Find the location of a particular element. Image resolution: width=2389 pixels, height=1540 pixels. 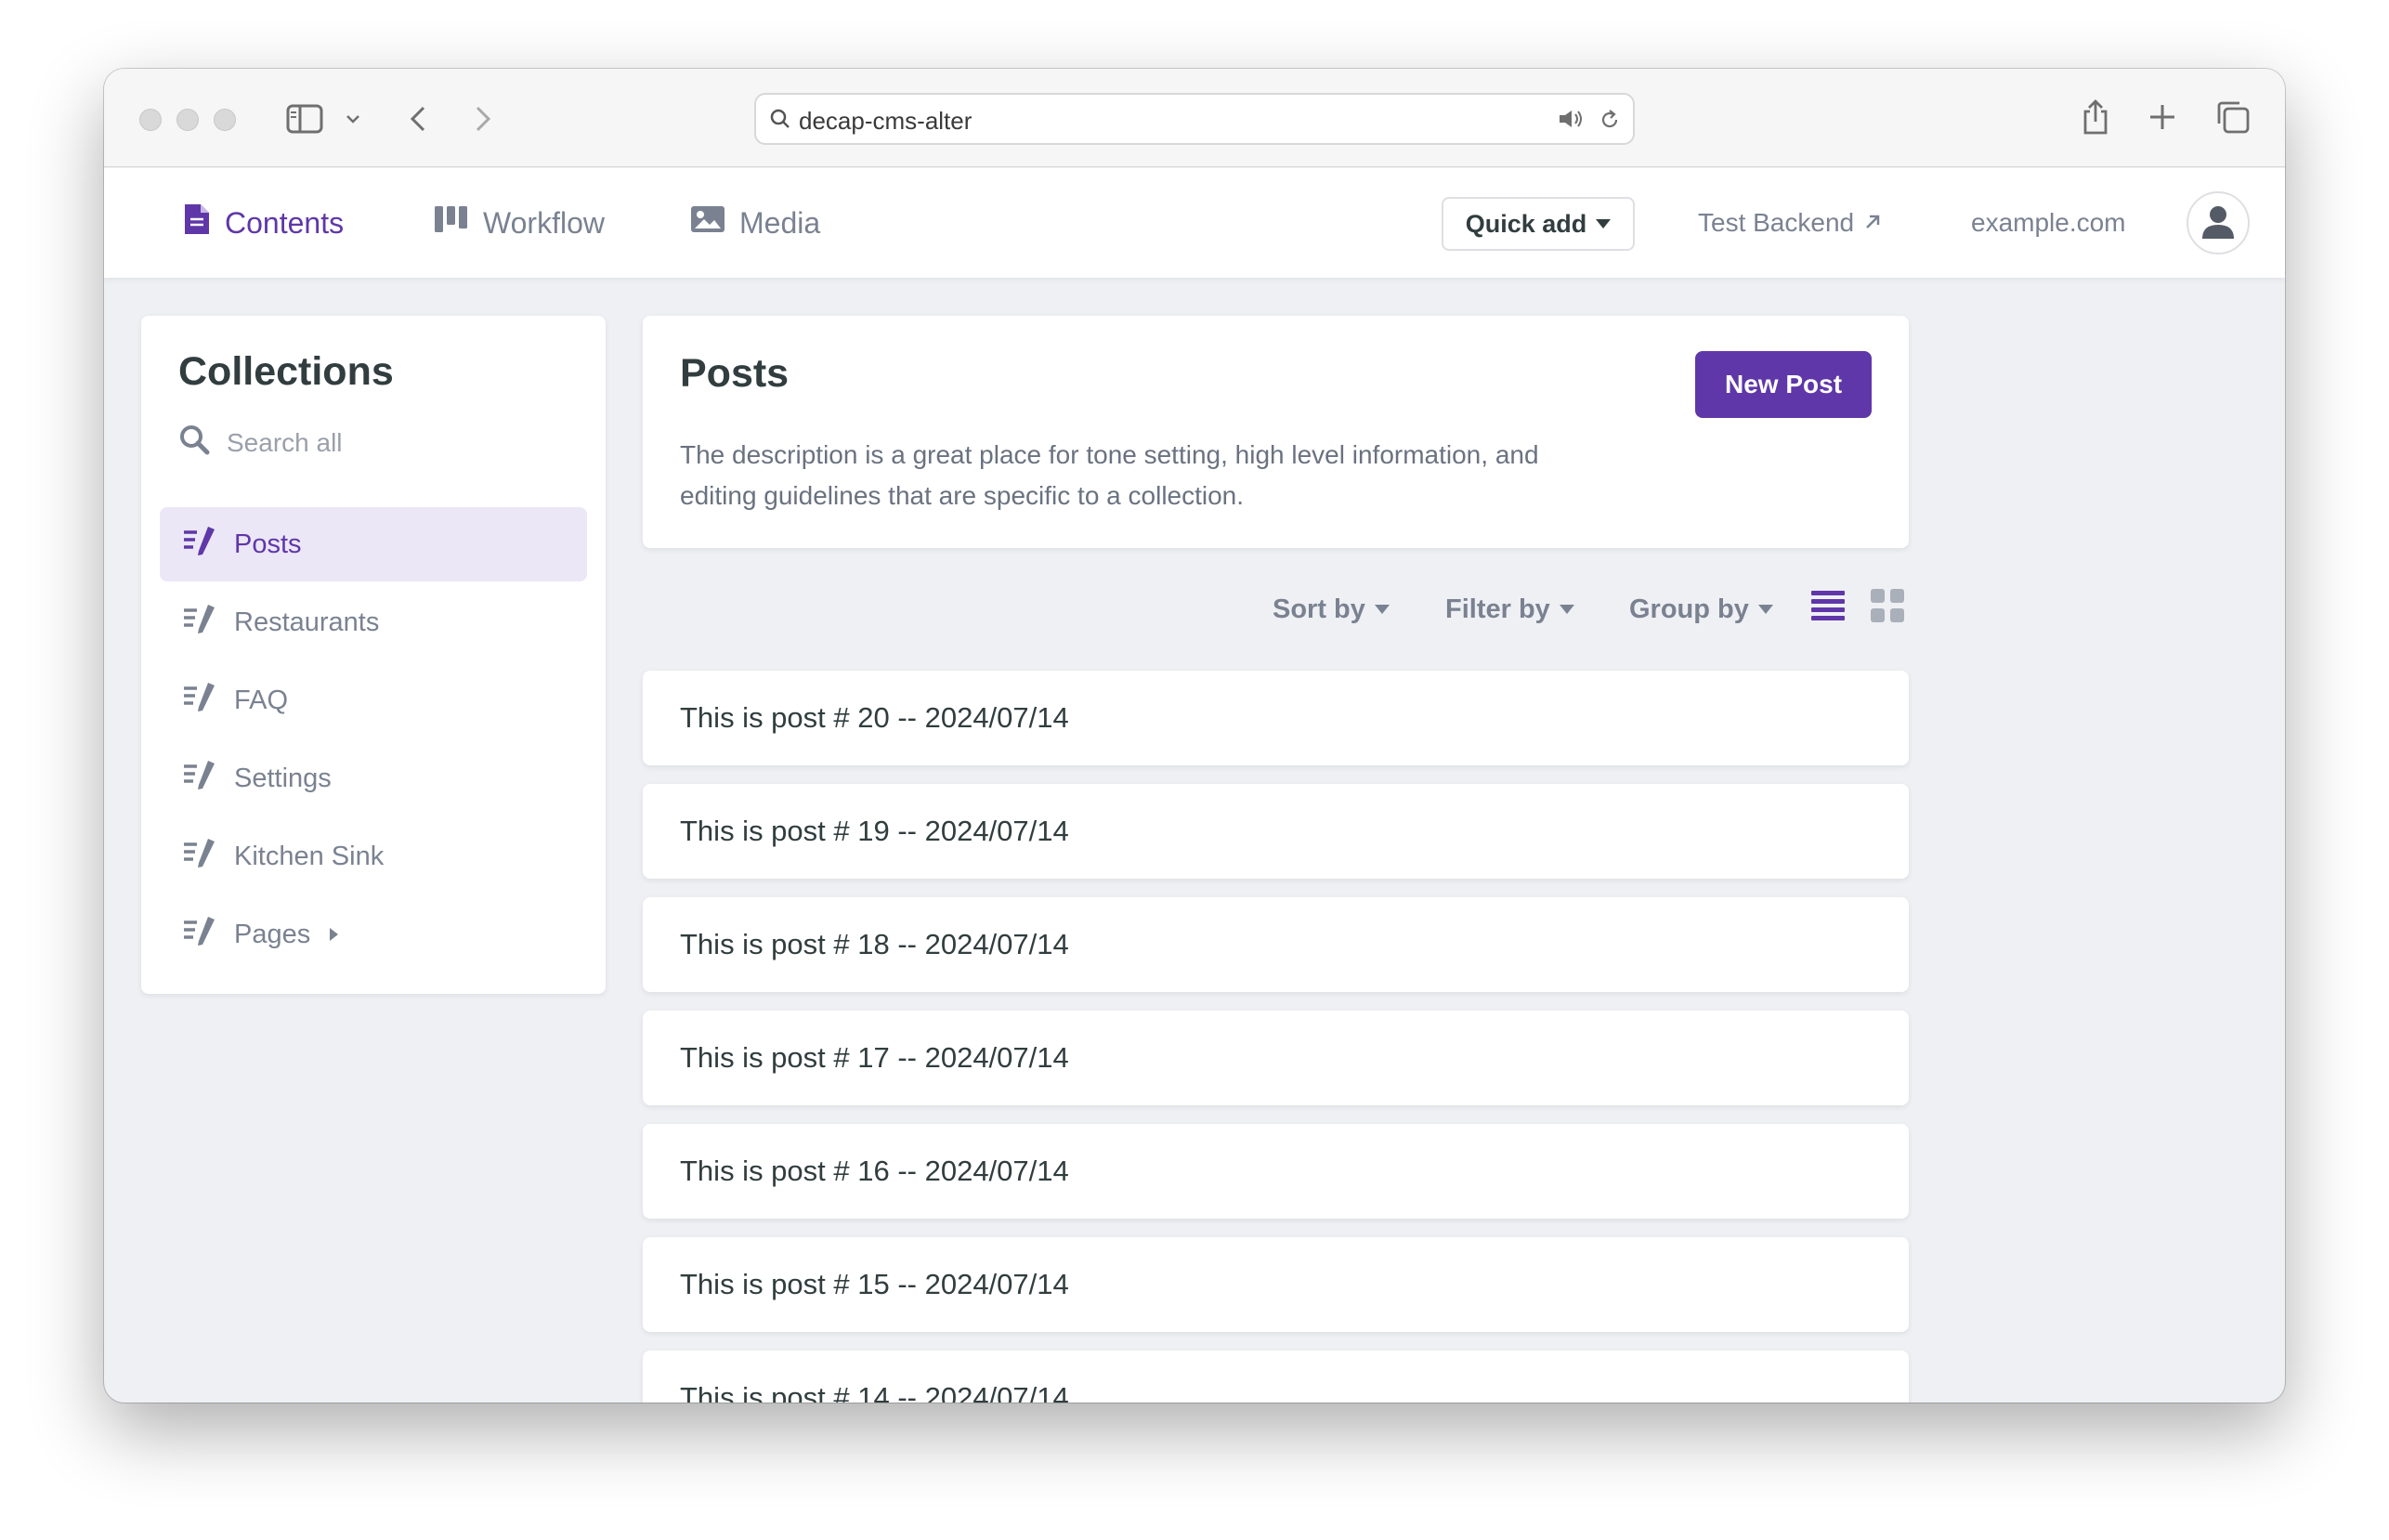

sidebar-item-restaurants: Restaurants is located at coordinates (373, 622).